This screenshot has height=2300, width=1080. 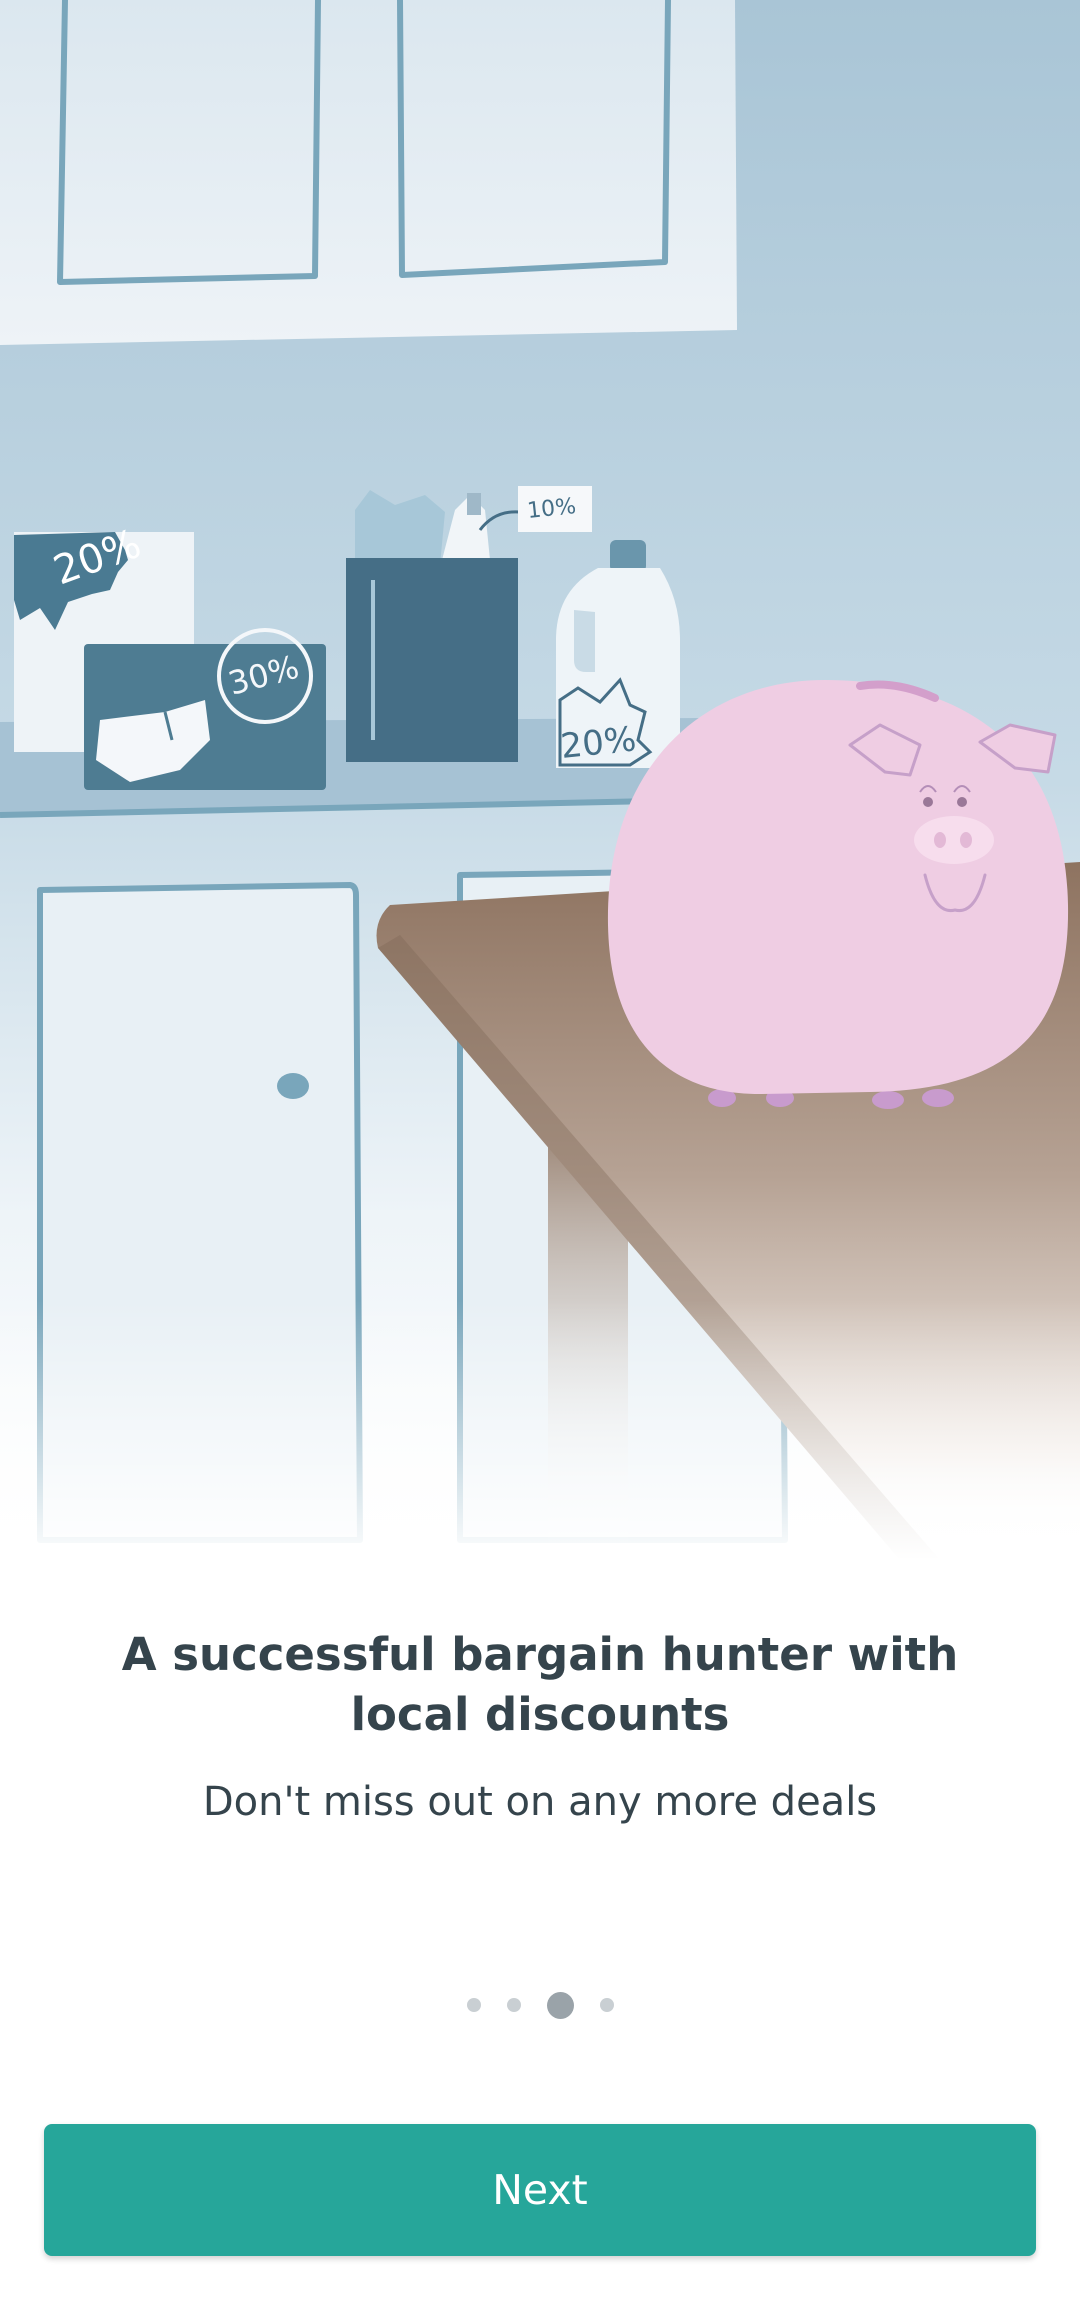 I want to click on page-dot-3-active, so click(x=560, y=2005).